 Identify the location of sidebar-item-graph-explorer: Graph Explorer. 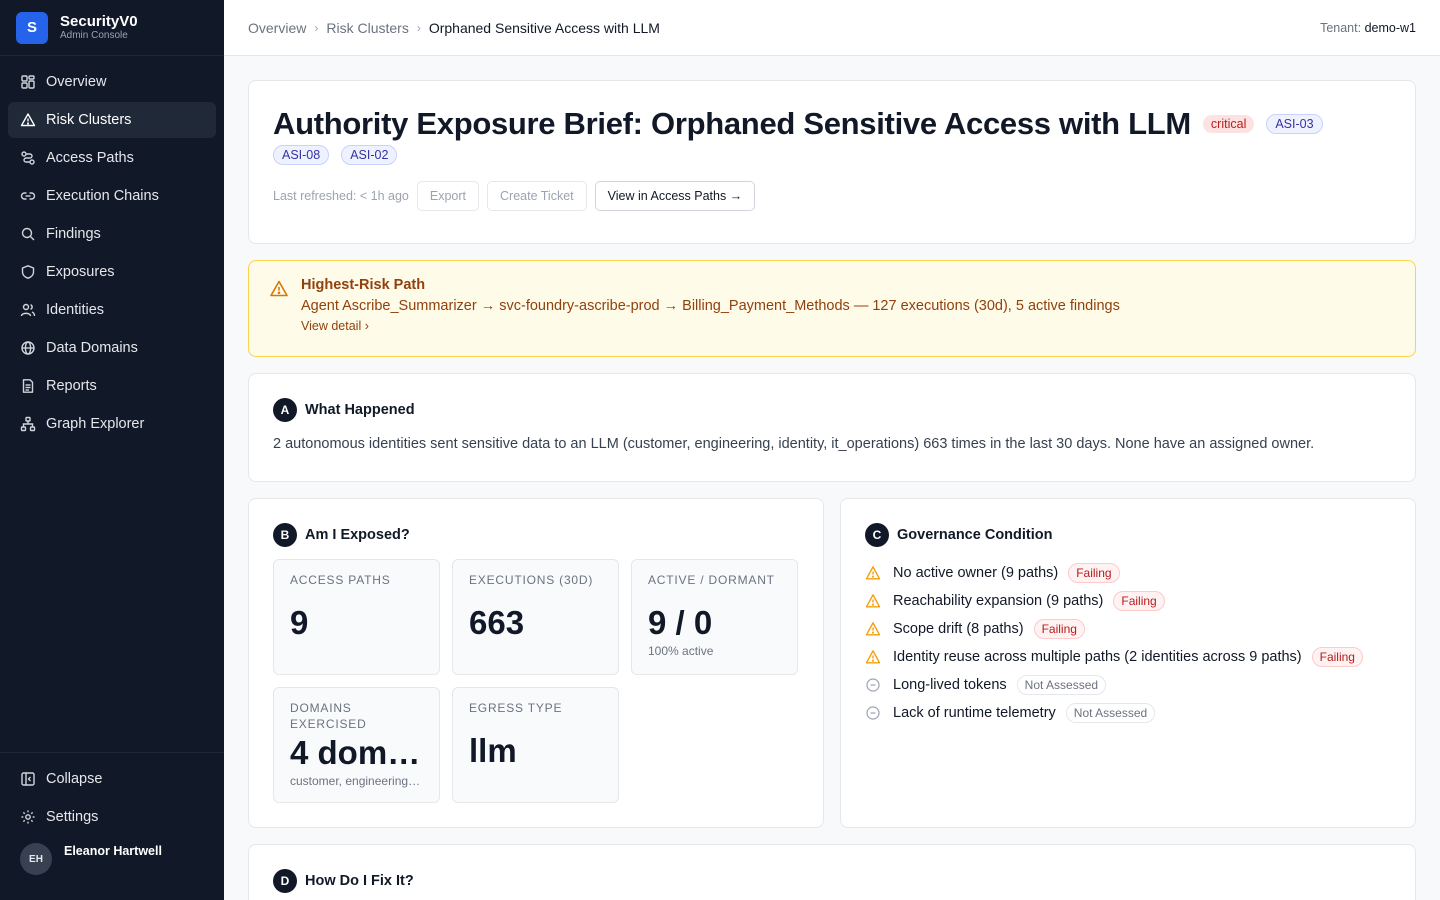
(112, 424).